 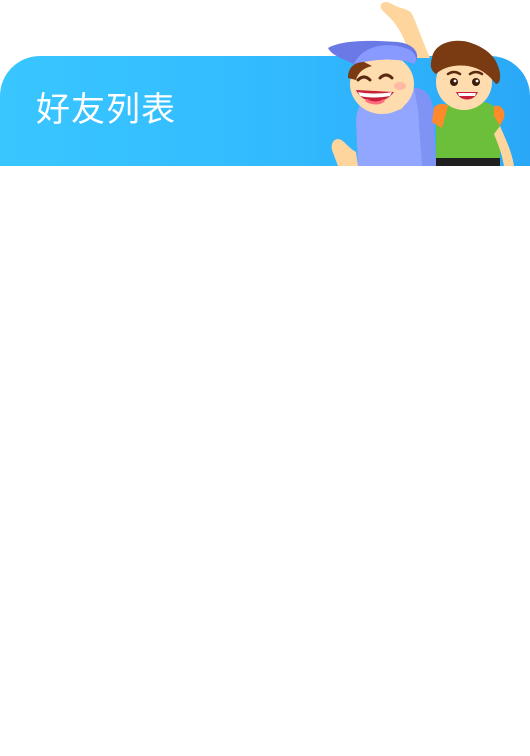 I want to click on cheering-kids-icon, so click(x=421, y=83).